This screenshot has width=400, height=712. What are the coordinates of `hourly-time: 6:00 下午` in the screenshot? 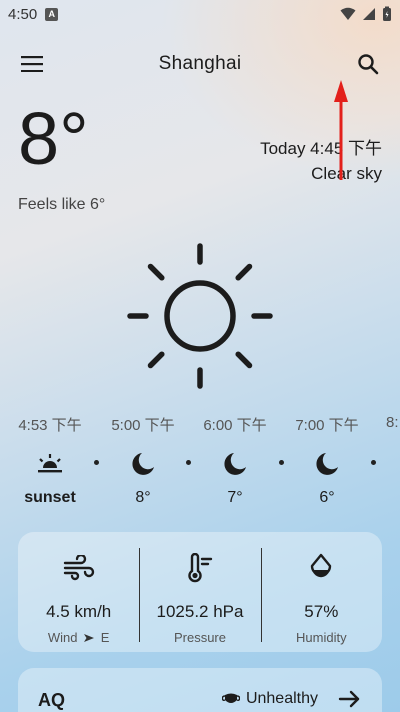 It's located at (235, 425).